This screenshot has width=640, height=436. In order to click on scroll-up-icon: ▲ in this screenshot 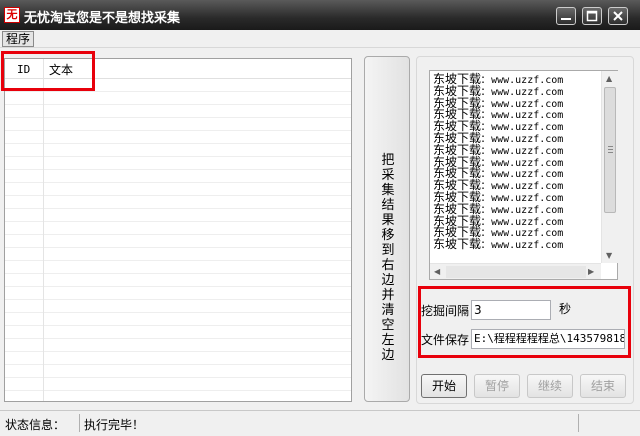, I will do `click(609, 78)`.